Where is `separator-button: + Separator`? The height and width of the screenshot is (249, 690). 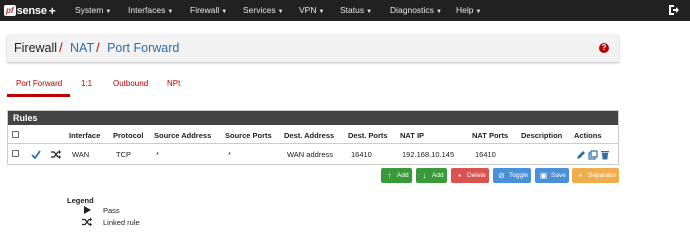 separator-button: + Separator is located at coordinates (595, 175).